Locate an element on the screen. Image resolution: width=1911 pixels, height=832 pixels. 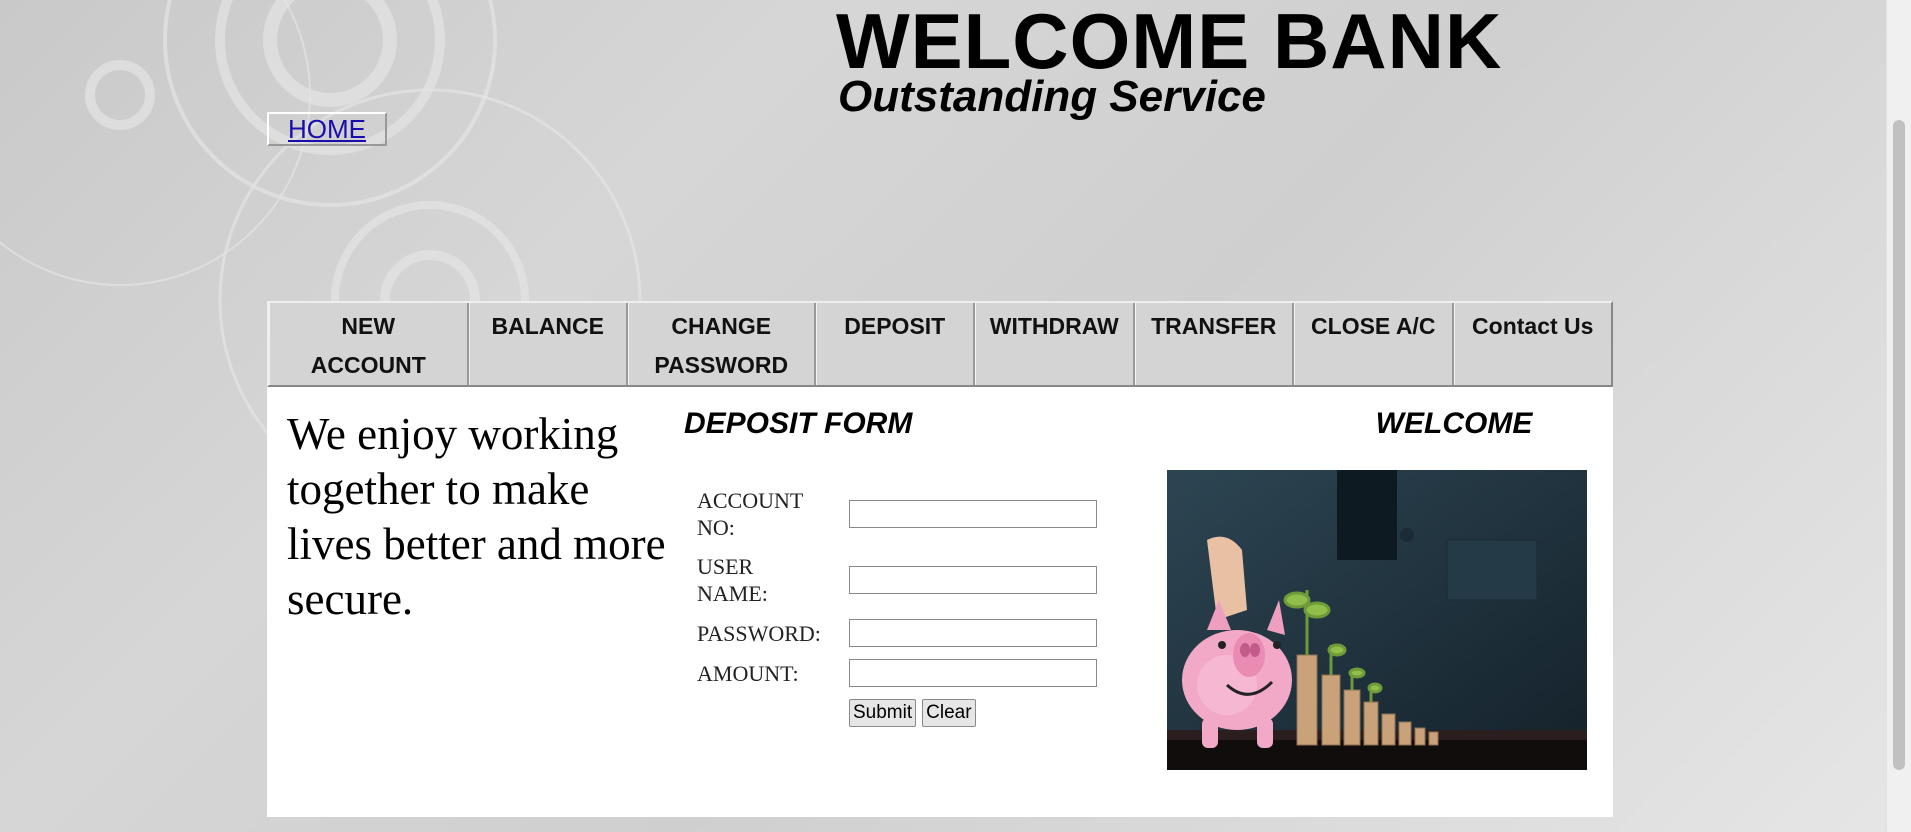
amount-label: AMOUNT: is located at coordinates (748, 673).